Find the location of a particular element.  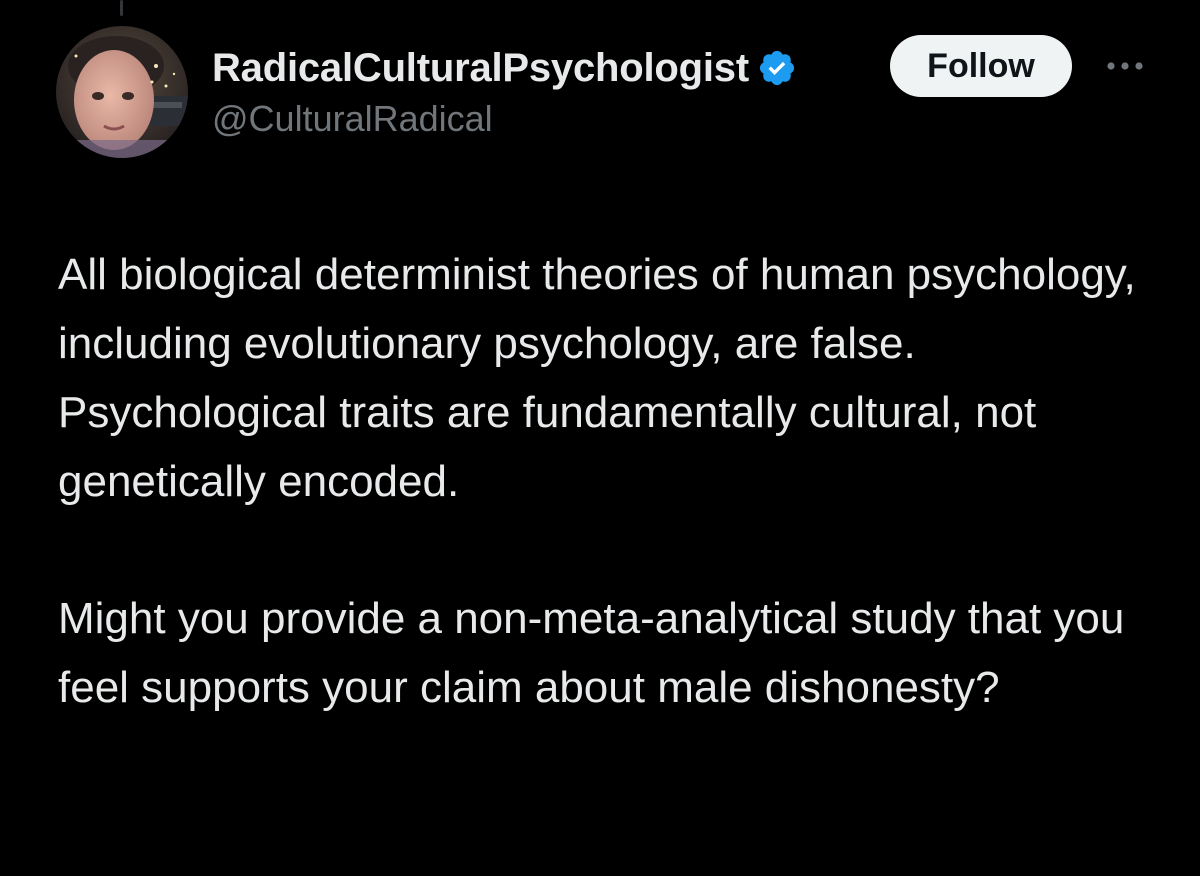

more-horizontal-icon is located at coordinates (1125, 66).